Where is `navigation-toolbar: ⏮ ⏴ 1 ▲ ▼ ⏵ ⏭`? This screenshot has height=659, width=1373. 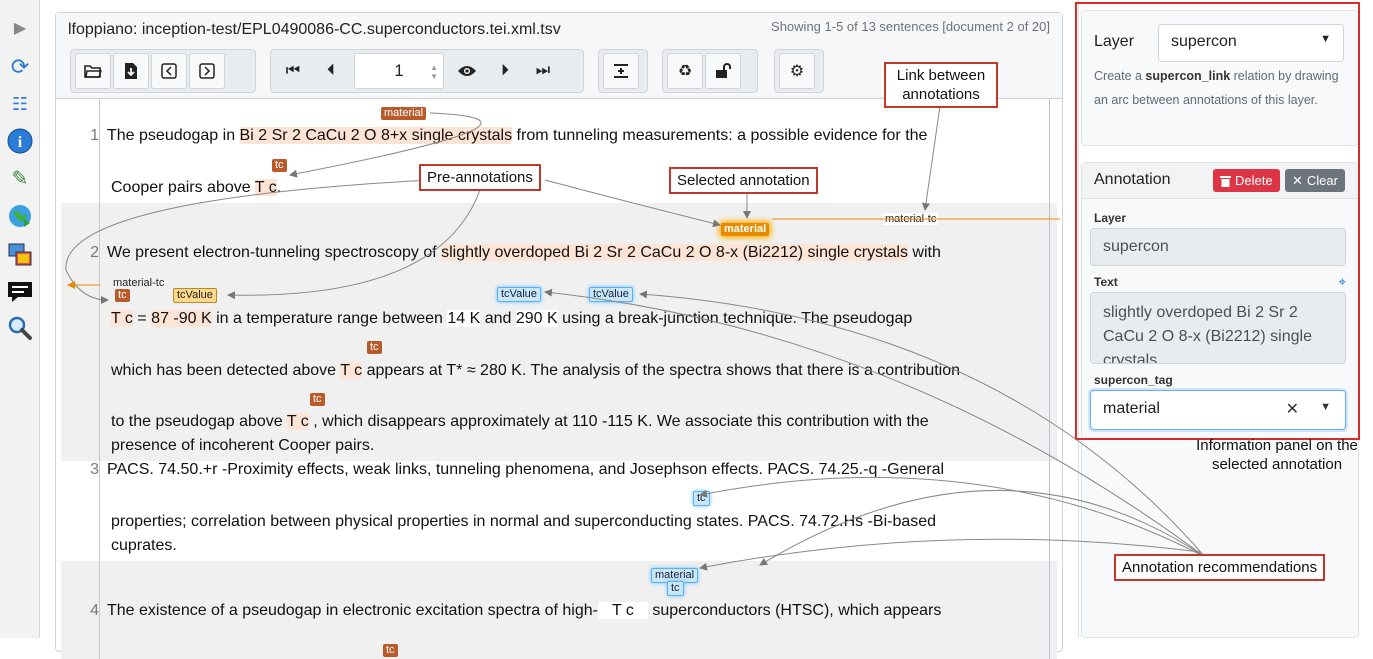 navigation-toolbar: ⏮ ⏴ 1 ▲ ▼ ⏵ ⏭ is located at coordinates (427, 71).